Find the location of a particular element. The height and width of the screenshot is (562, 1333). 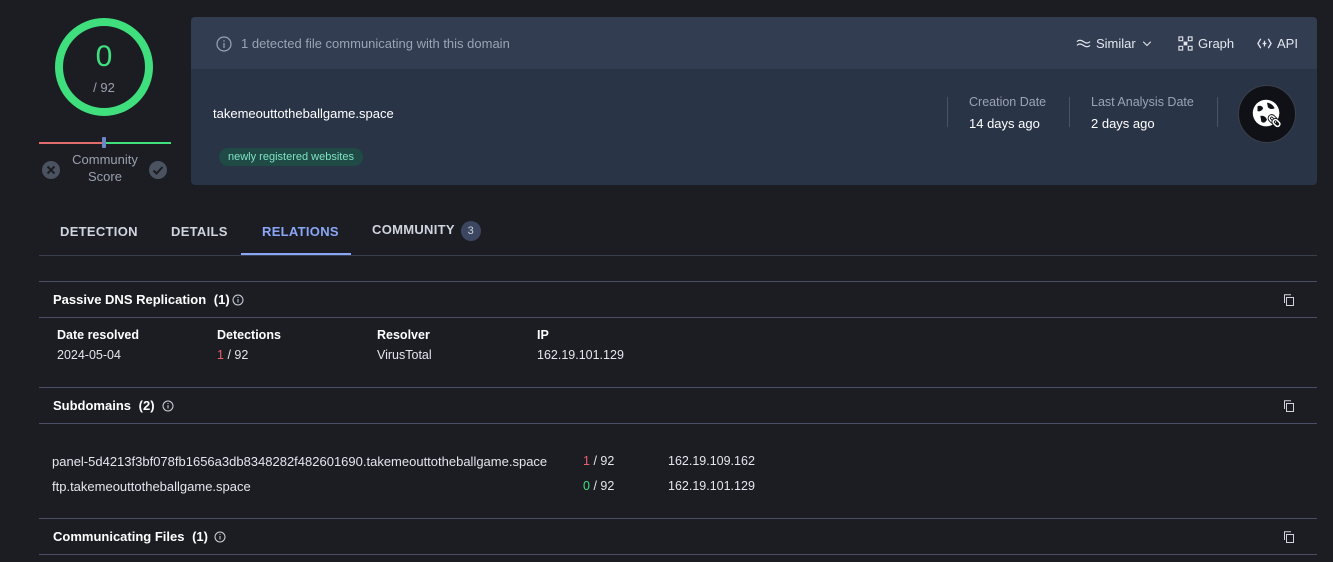

globe-link-icon is located at coordinates (1267, 114).